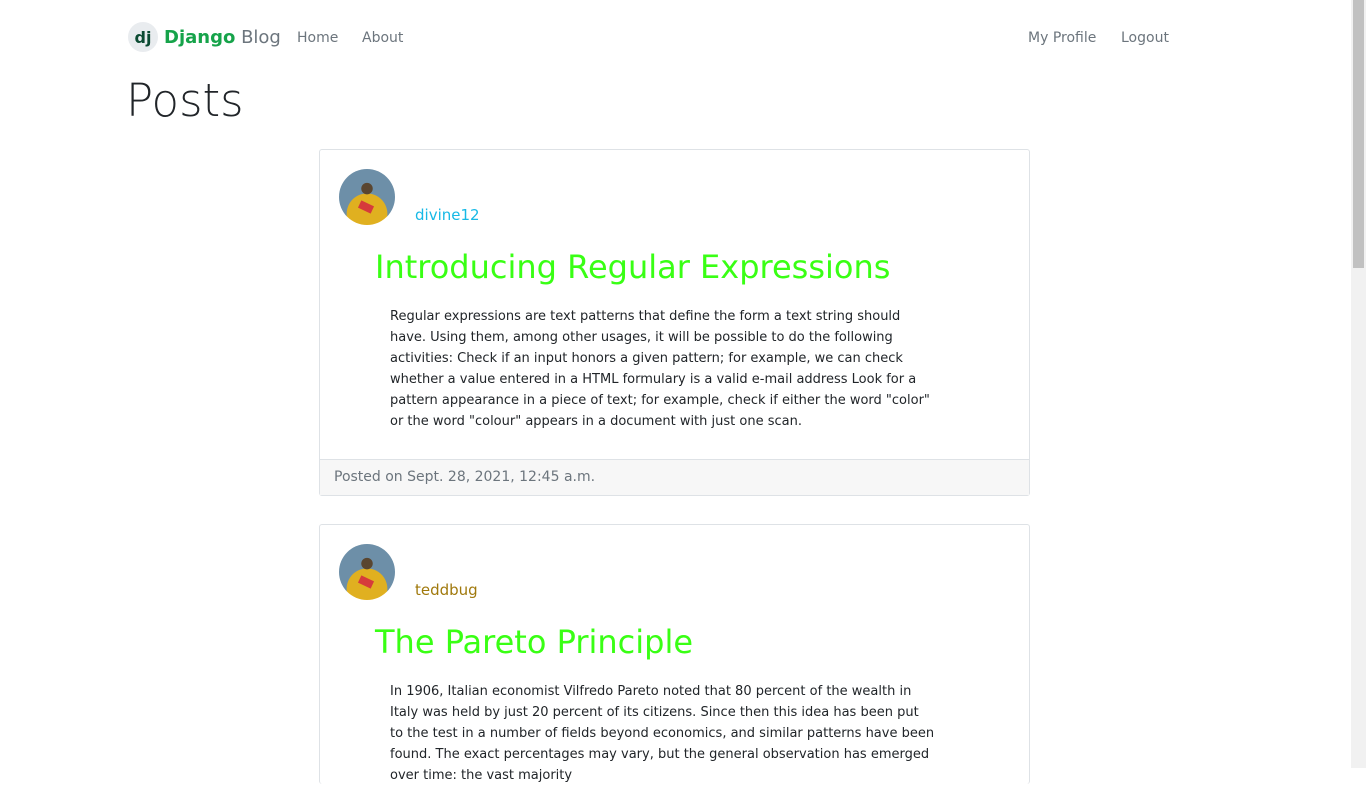 This screenshot has width=1366, height=786. I want to click on nav-home-link: Home, so click(317, 38).